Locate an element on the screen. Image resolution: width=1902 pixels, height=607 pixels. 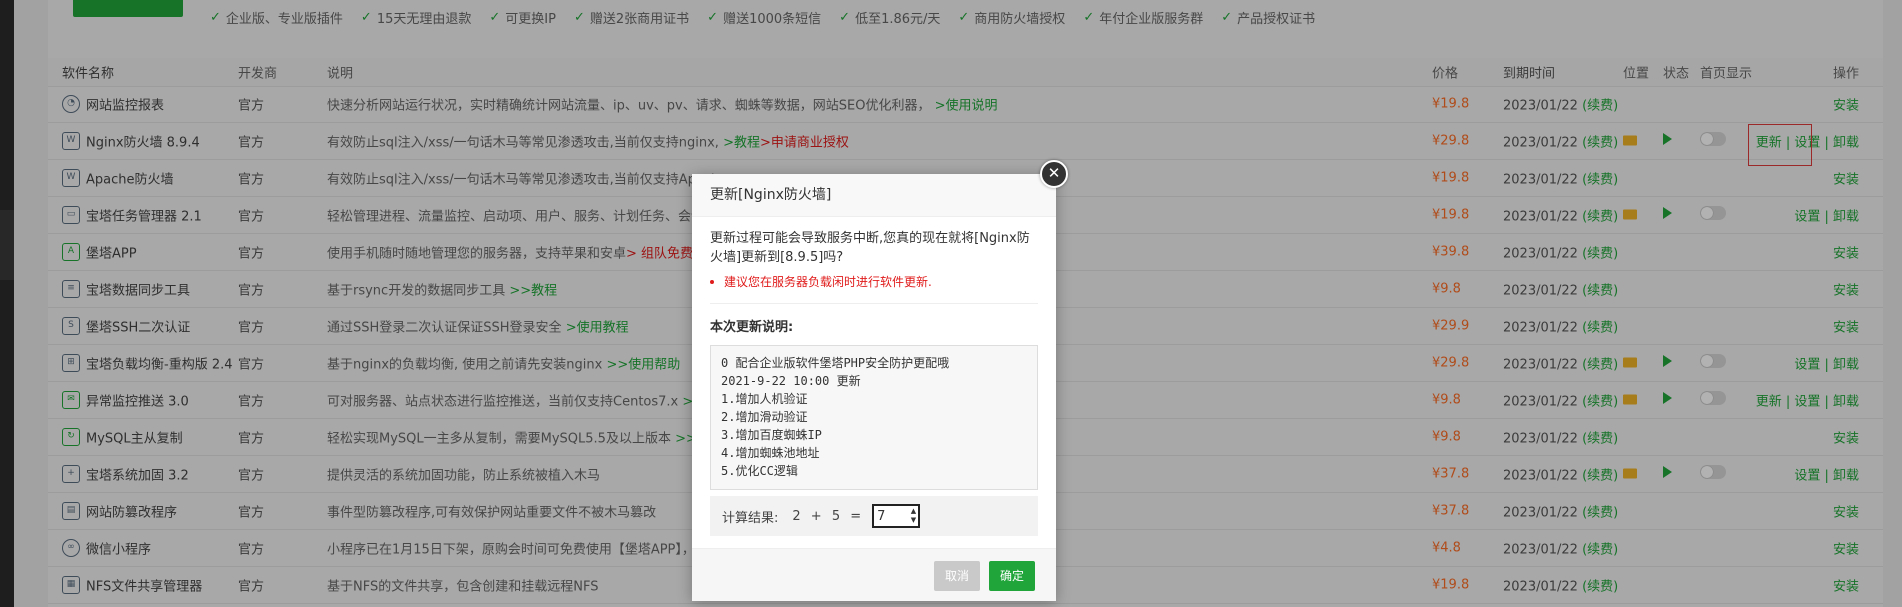
bullet-icon is located at coordinates (712, 281).